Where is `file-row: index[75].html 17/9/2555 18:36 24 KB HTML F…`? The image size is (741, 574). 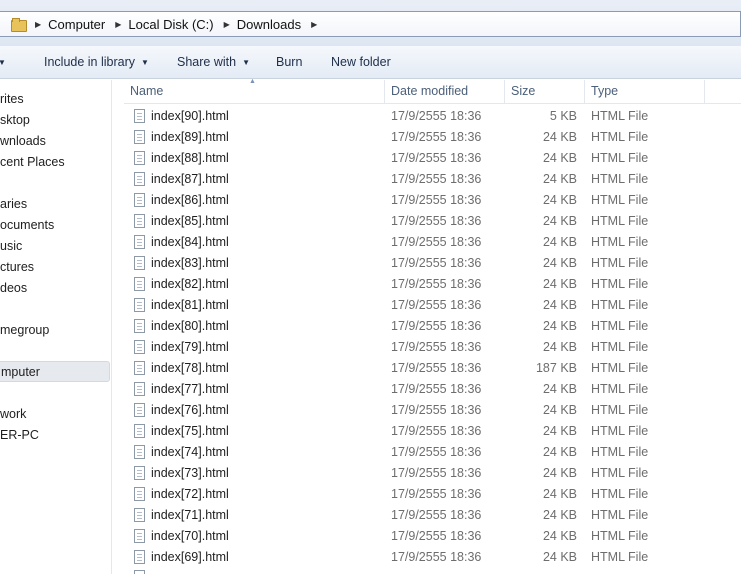 file-row: index[75].html 17/9/2555 18:36 24 KB HTML F… is located at coordinates (432, 431).